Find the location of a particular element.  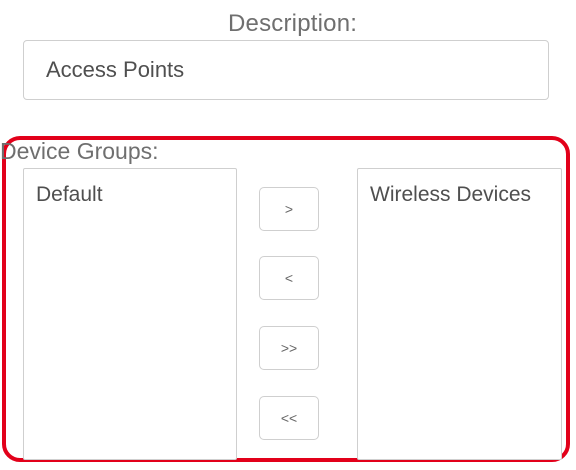

move-all-left-button: << is located at coordinates (289, 418).